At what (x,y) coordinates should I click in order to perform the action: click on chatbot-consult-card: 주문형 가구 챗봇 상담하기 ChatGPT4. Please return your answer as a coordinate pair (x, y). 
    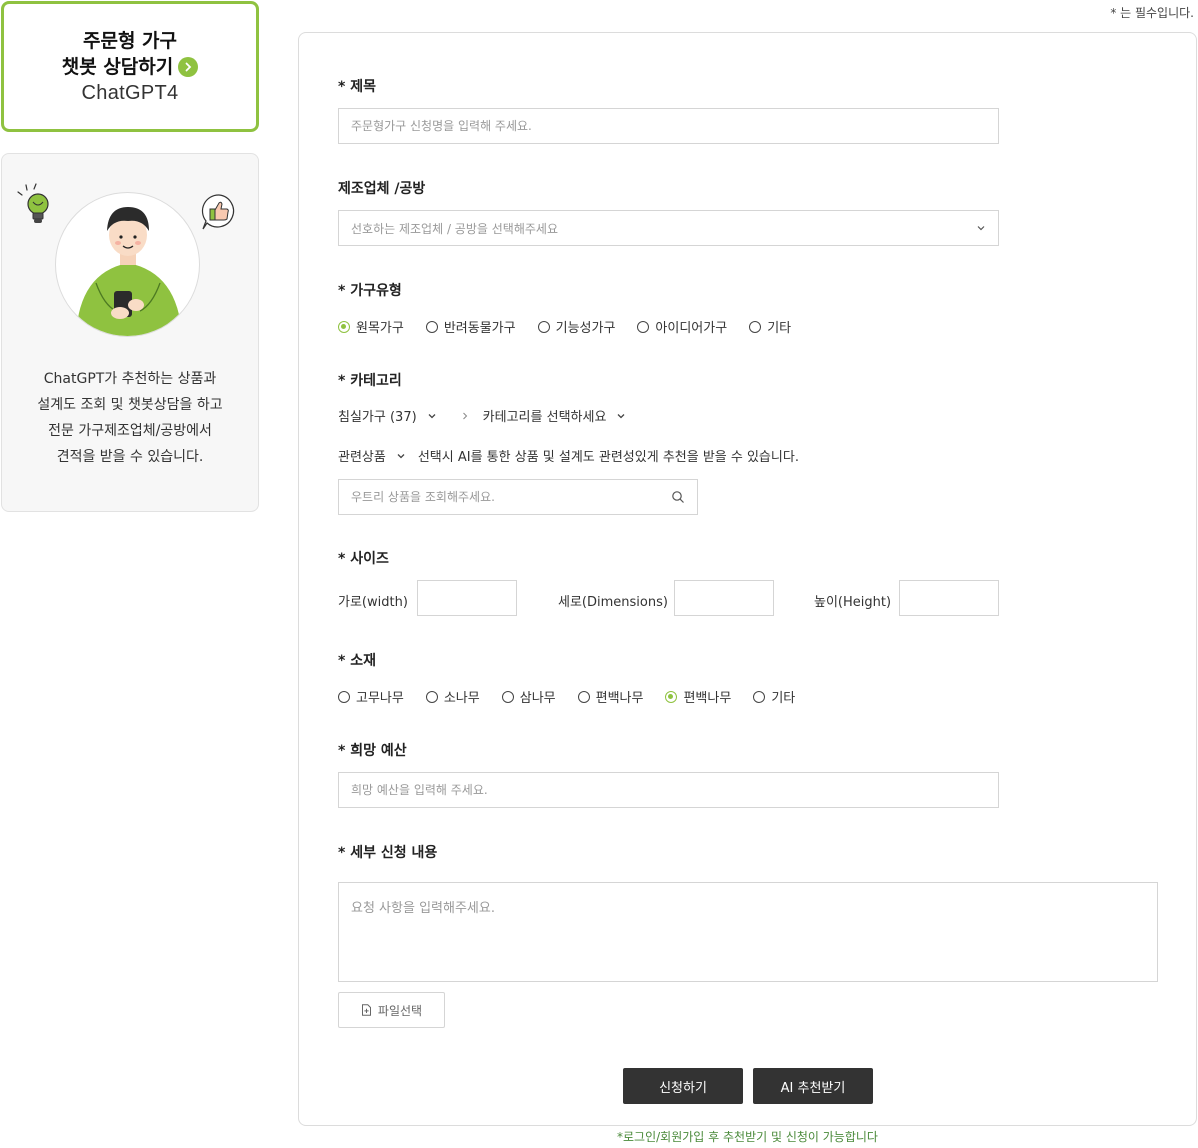
    Looking at the image, I should click on (130, 66).